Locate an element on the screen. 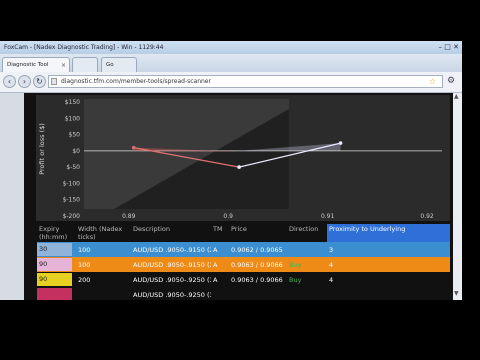  forward-icon: › is located at coordinates (24, 81).